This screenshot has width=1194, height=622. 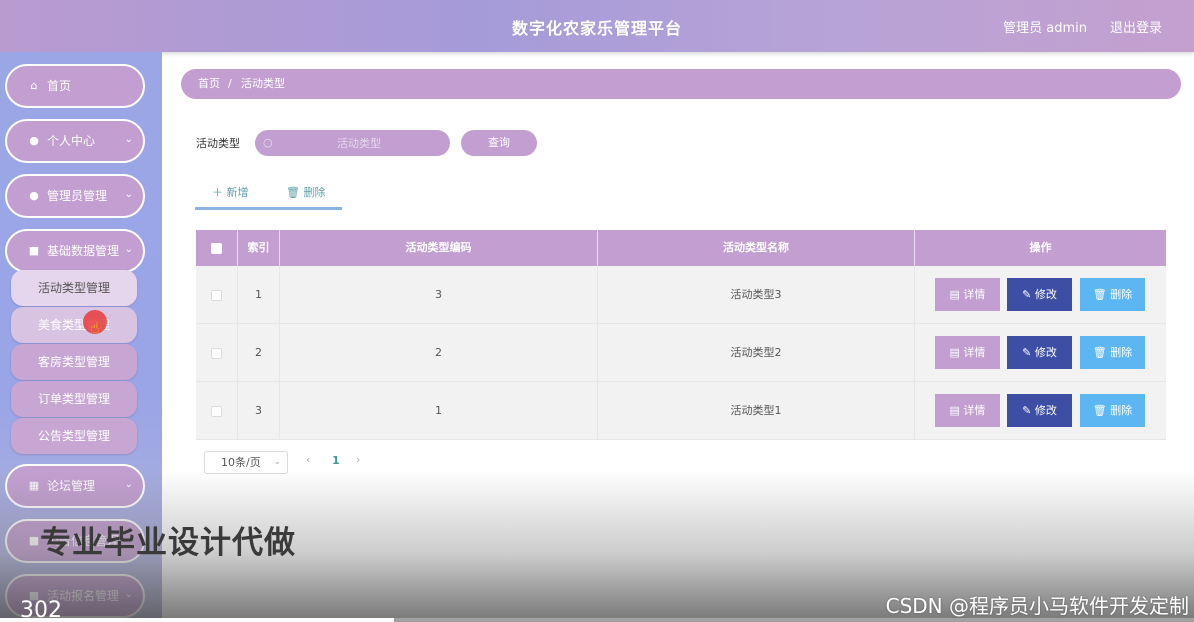 I want to click on index-cell: 2, so click(x=259, y=353).